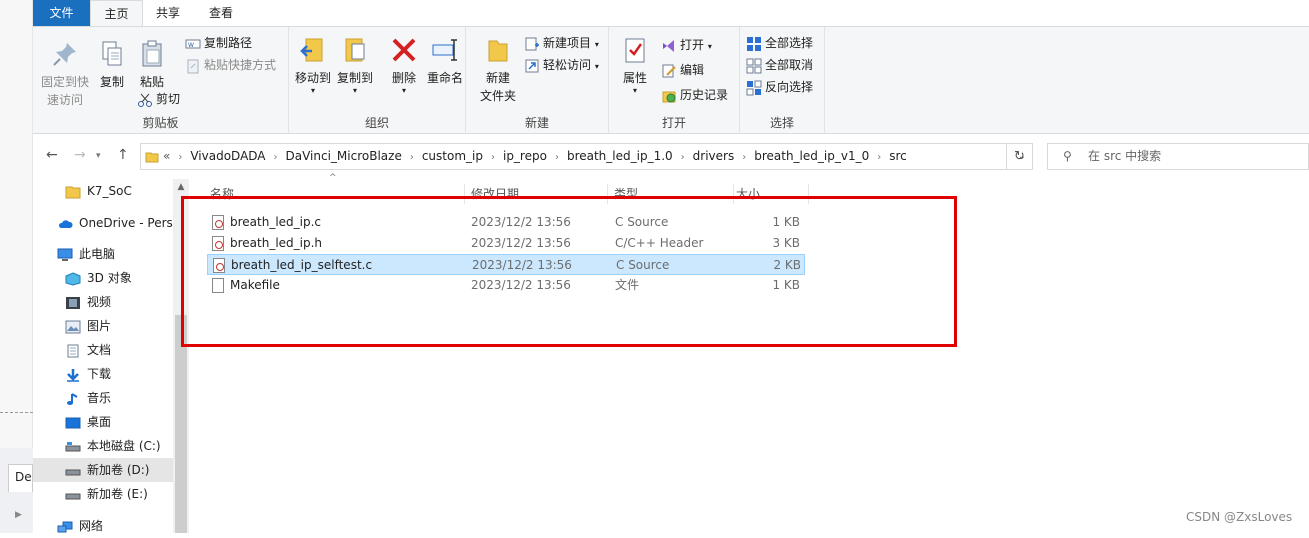 The width and height of the screenshot is (1309, 538). Describe the element at coordinates (228, 43) in the screenshot. I see `copy-path-label: 复制路径` at that location.